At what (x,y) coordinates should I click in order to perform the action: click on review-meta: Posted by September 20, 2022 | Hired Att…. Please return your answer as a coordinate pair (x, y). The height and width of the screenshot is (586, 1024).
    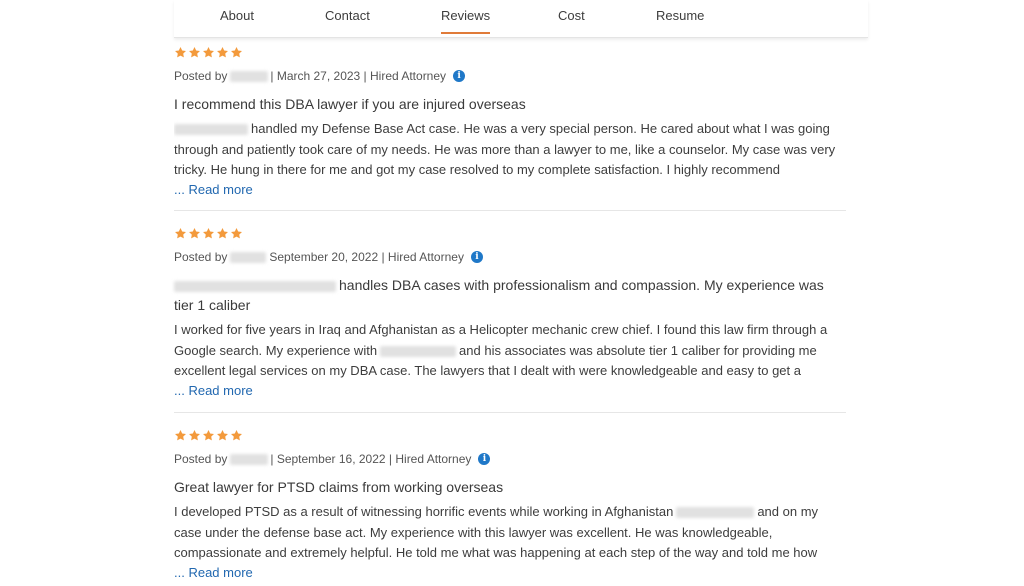
    Looking at the image, I should click on (510, 257).